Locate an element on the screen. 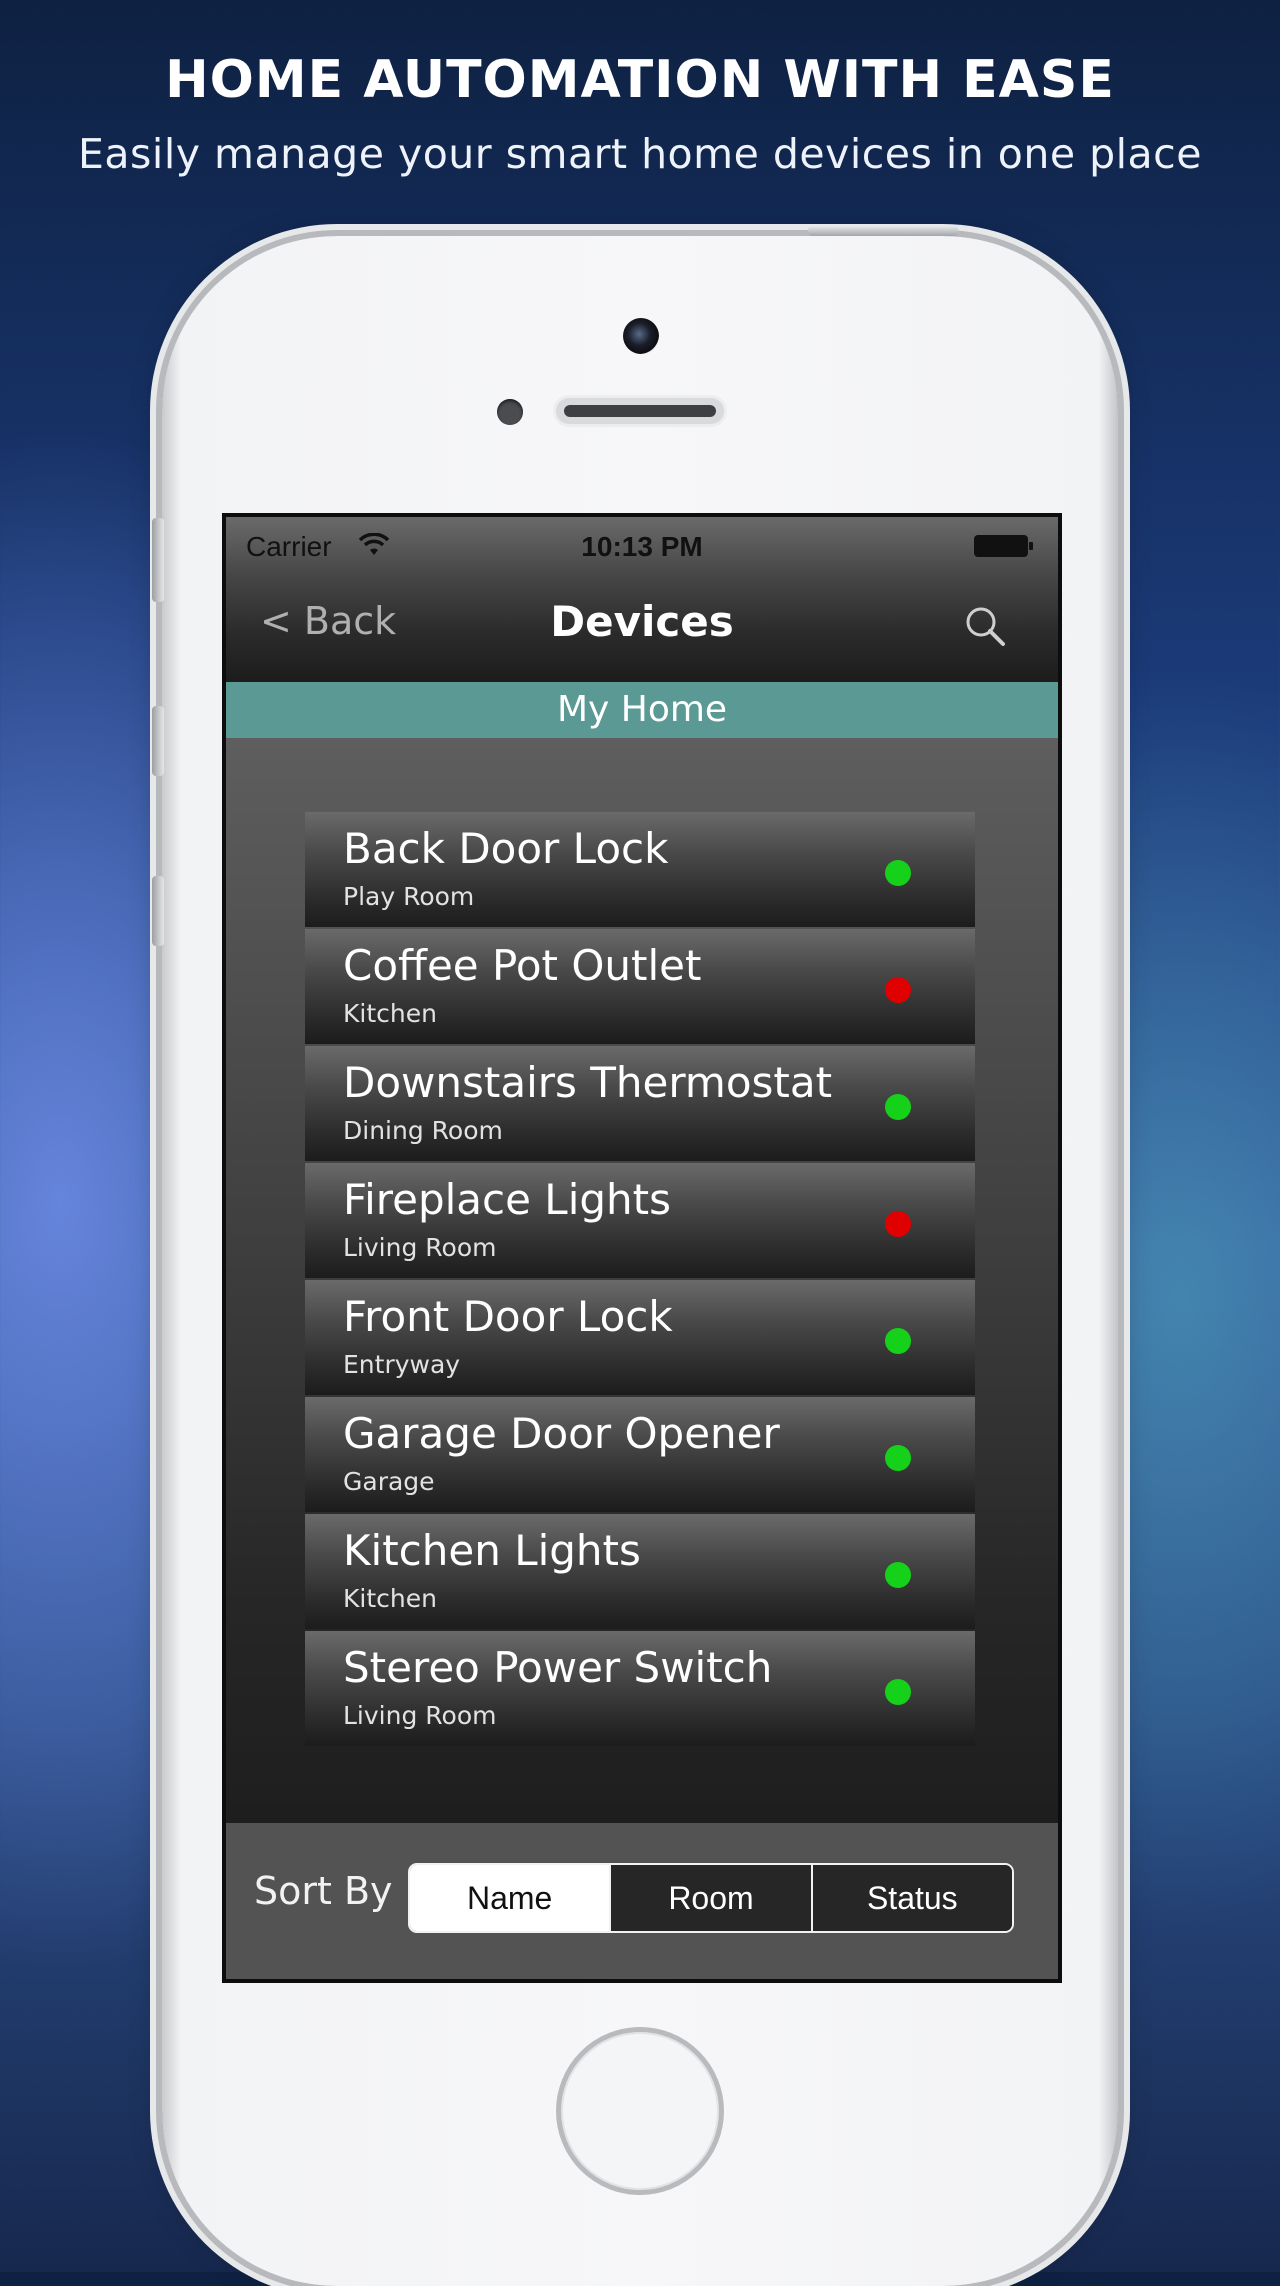  clock: 10:13 PM is located at coordinates (642, 546).